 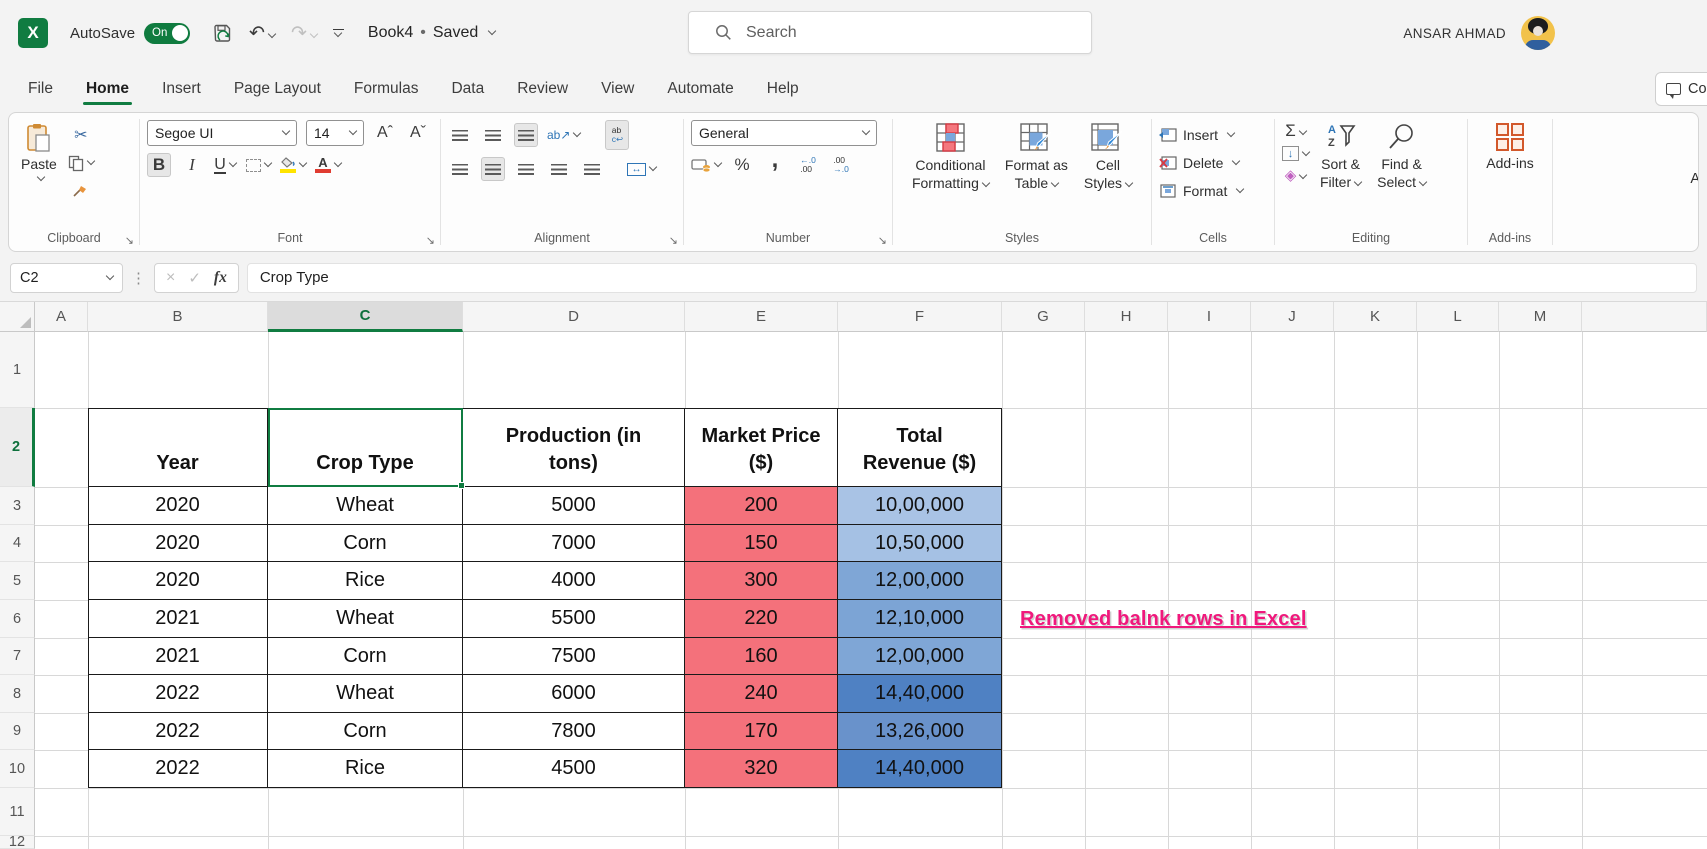 What do you see at coordinates (920, 447) in the screenshot?
I see `table-header-cell: Total Revenue ($)` at bounding box center [920, 447].